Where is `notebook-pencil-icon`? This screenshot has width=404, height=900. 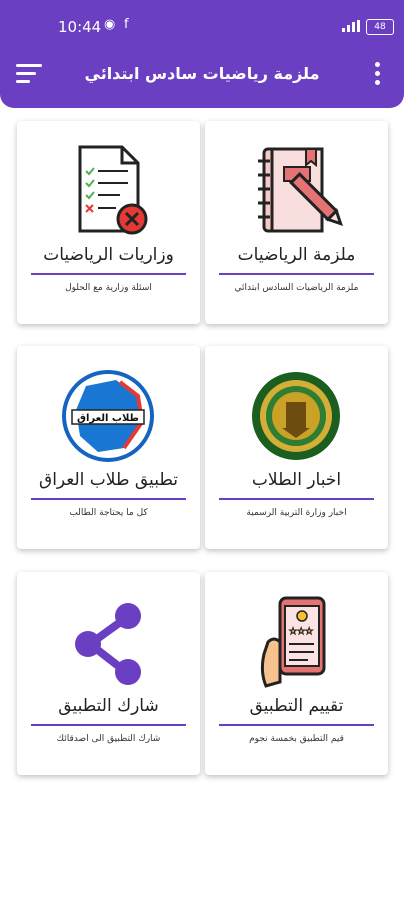 notebook-pencil-icon is located at coordinates (300, 190).